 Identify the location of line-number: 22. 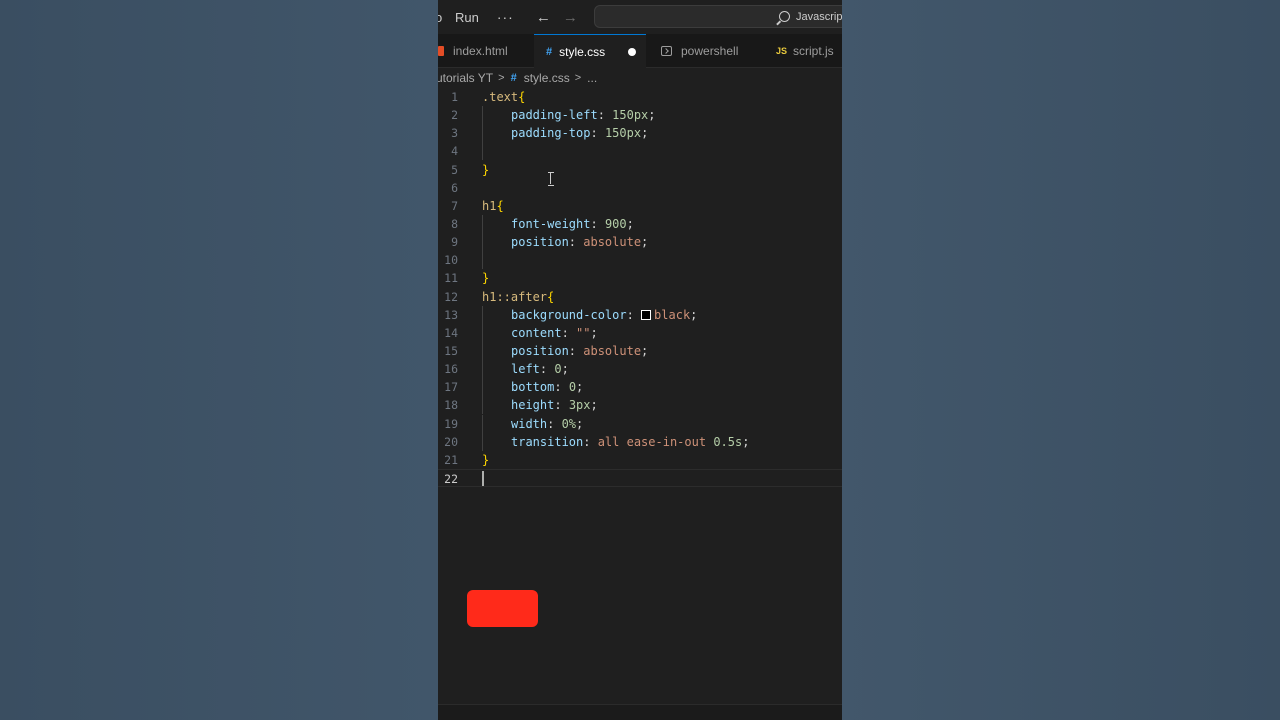
(451, 478).